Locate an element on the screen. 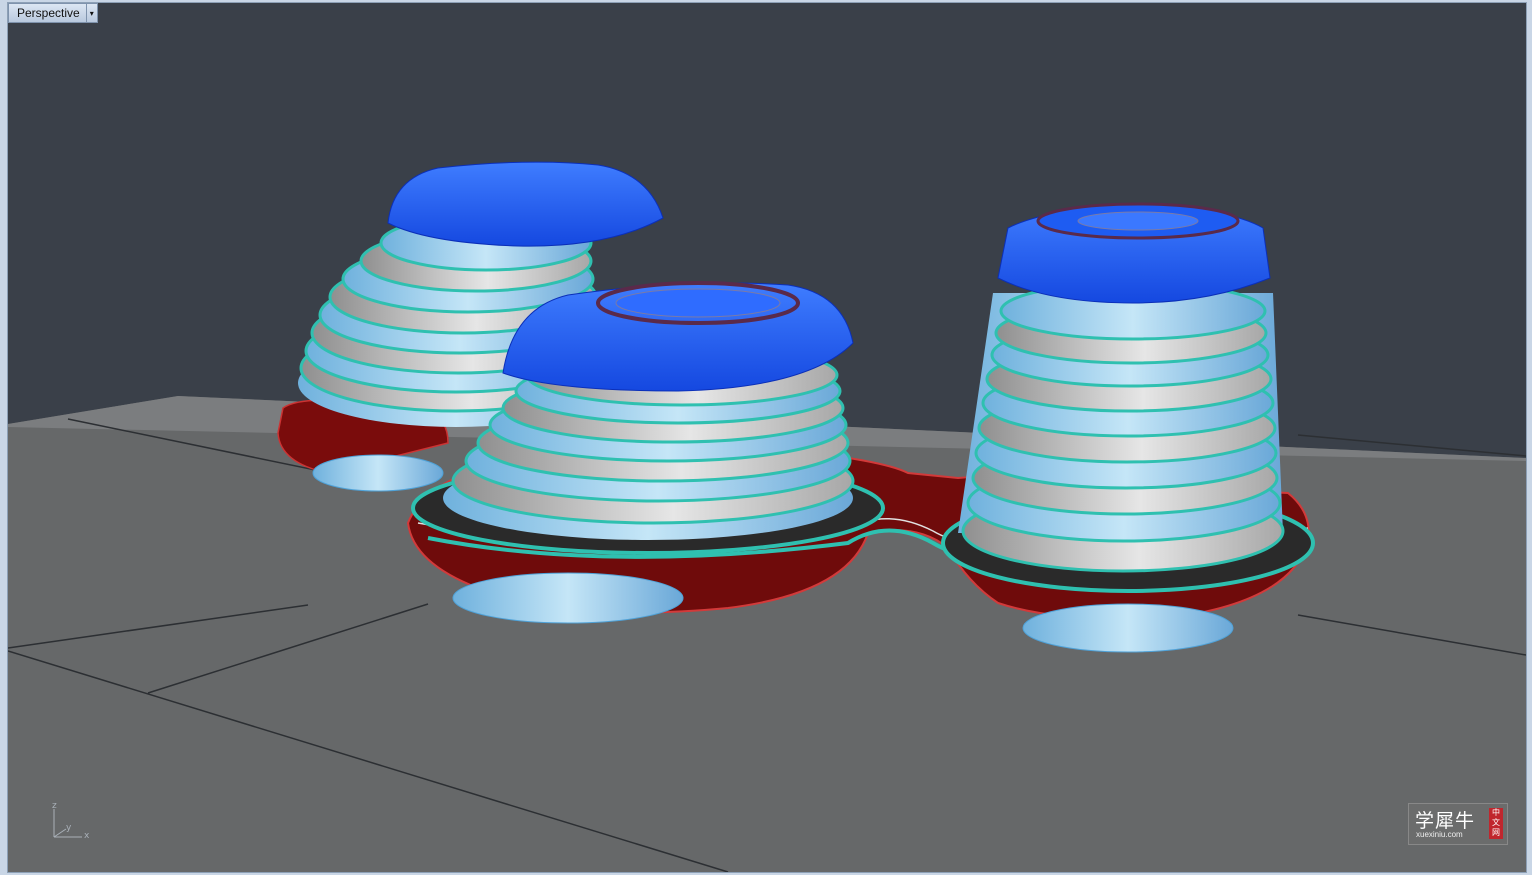 The width and height of the screenshot is (1532, 875). viewport-title: Perspective is located at coordinates (47, 13).